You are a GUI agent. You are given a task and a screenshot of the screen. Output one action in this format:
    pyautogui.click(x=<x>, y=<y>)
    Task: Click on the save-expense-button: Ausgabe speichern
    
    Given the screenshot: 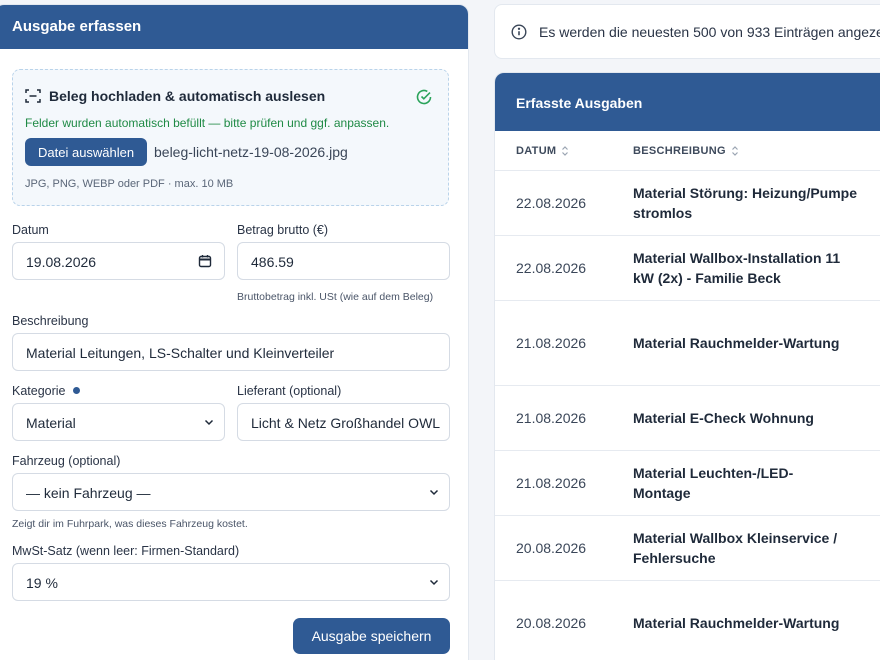 What is the action you would take?
    pyautogui.click(x=371, y=636)
    